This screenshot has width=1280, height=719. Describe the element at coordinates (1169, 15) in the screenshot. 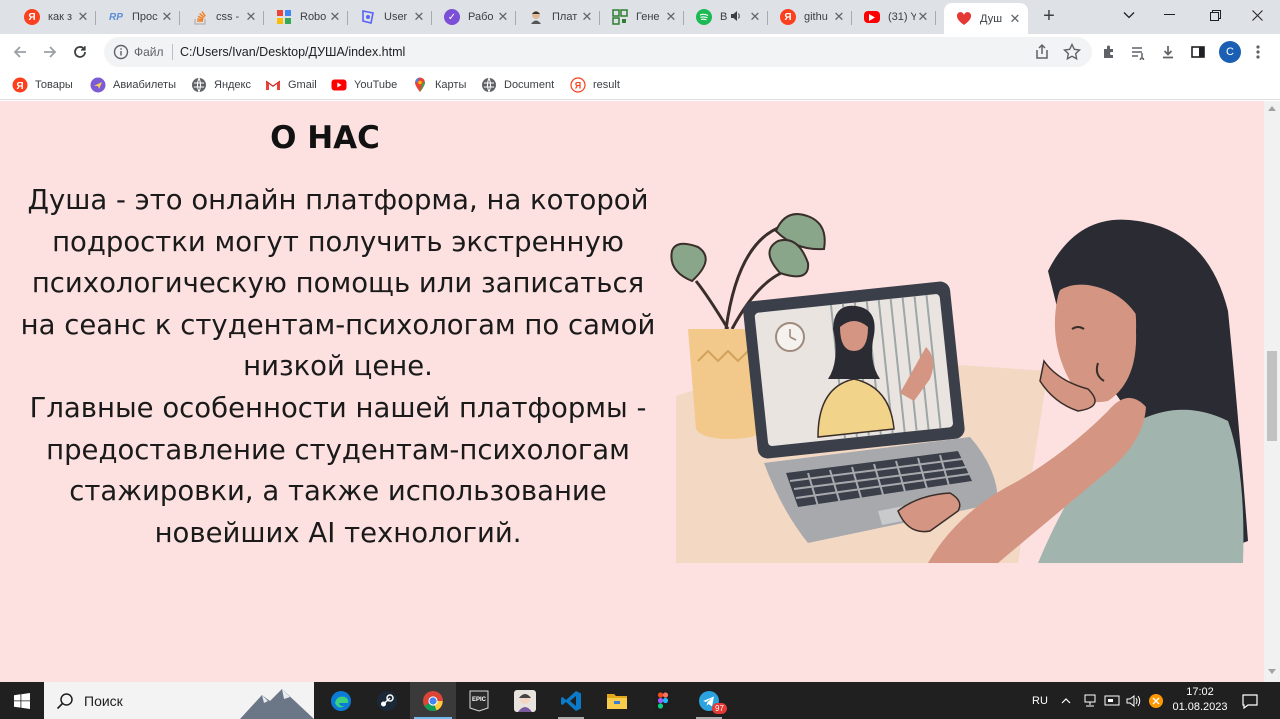

I see `minimize-button` at that location.